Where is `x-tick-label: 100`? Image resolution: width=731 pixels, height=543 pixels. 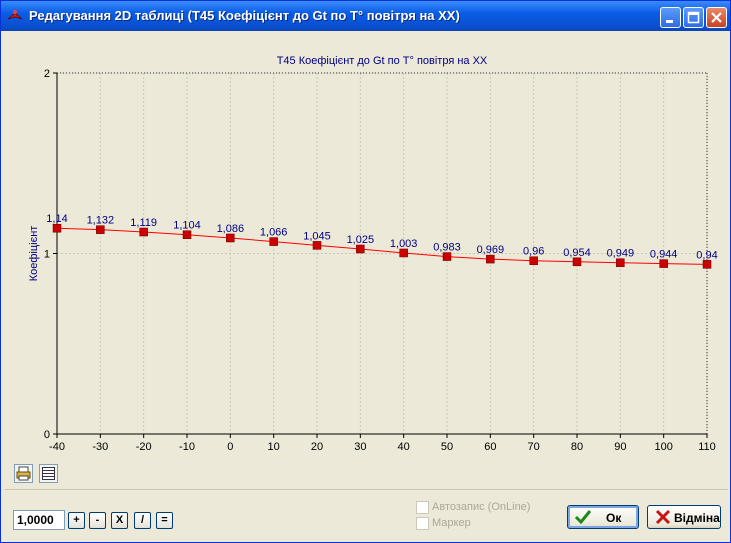
x-tick-label: 100 is located at coordinates (663, 447).